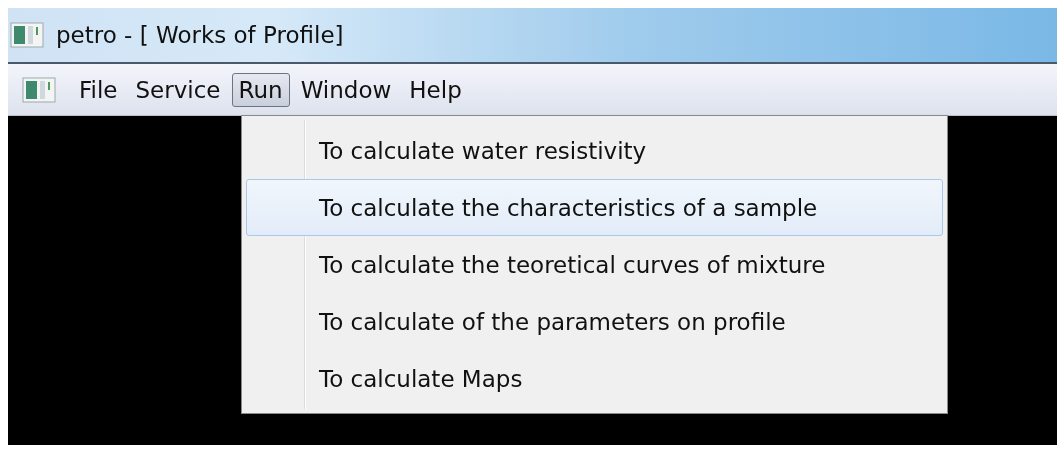 Image resolution: width=1057 pixels, height=466 pixels. I want to click on menu-item: Window, so click(346, 89).